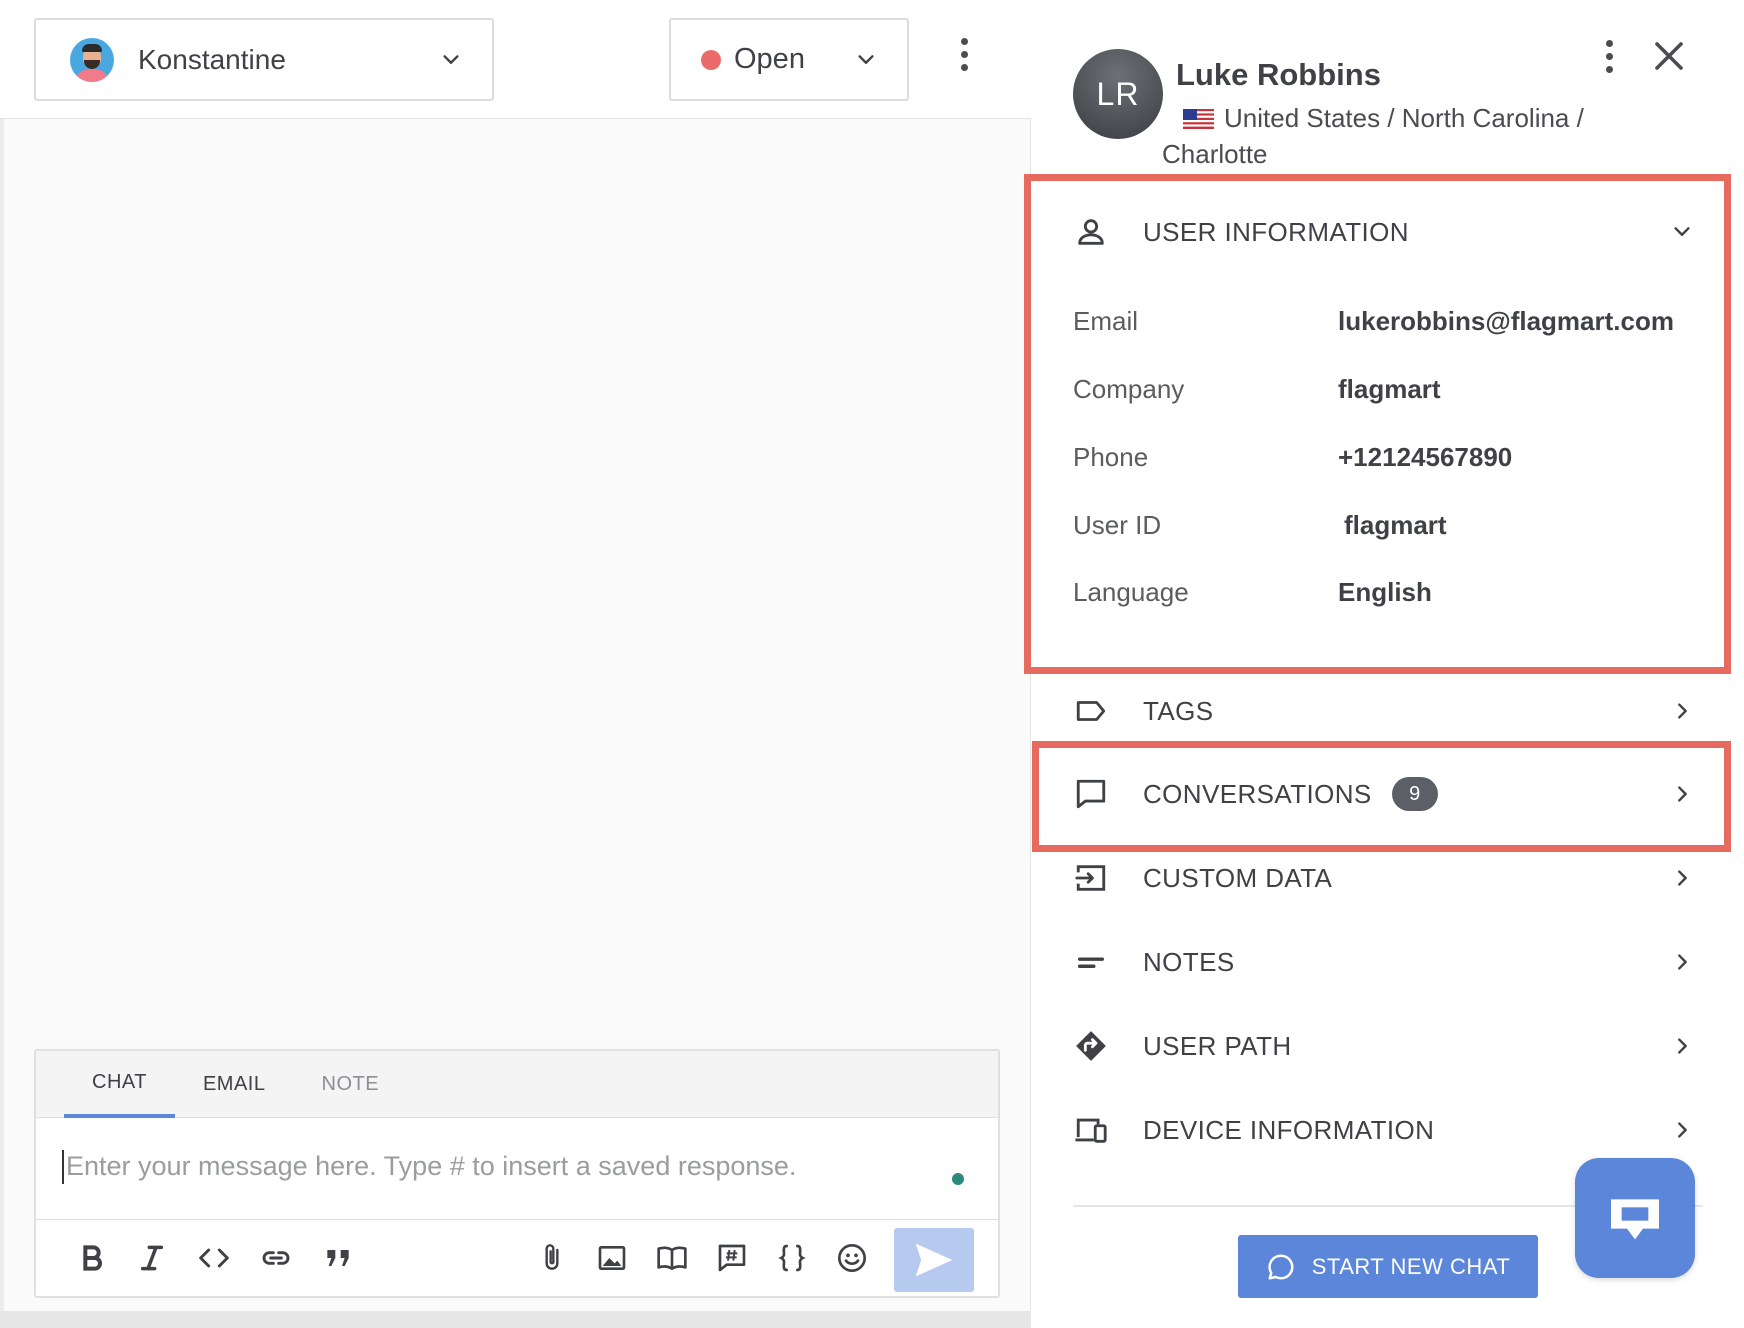  I want to click on tab-email: EMAIL, so click(234, 1084).